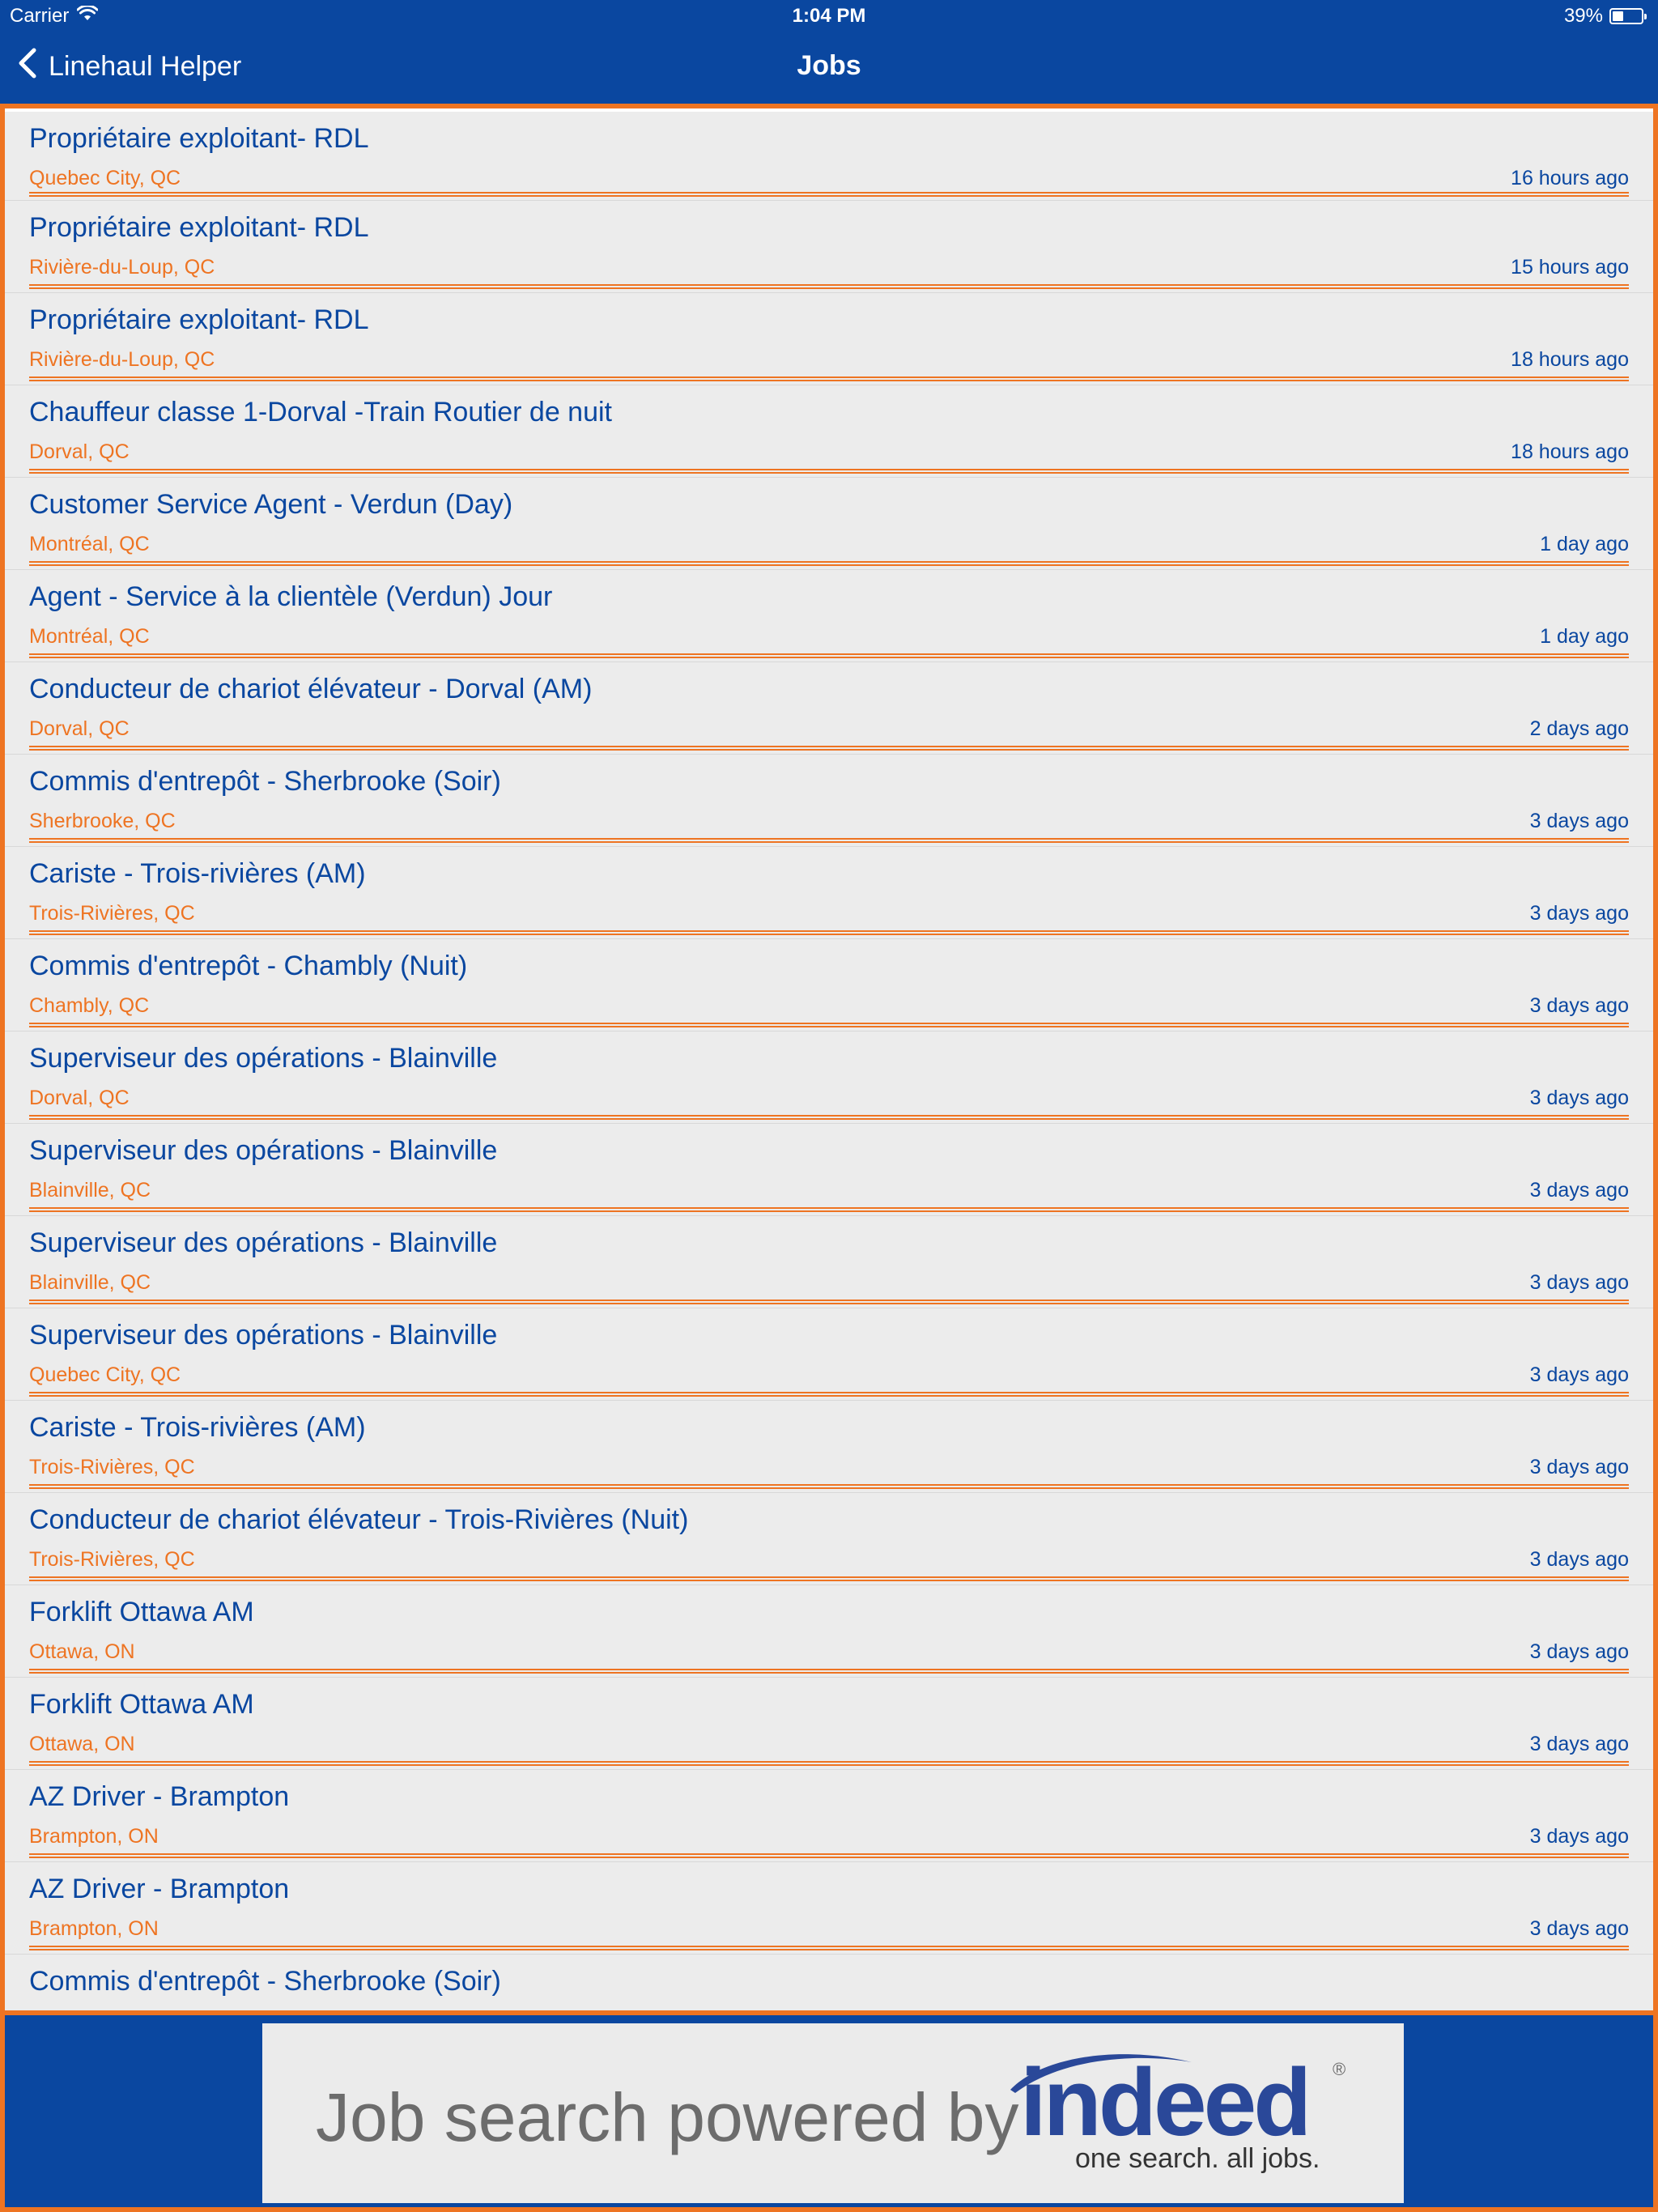  What do you see at coordinates (667, 2117) in the screenshot?
I see `banner-text: Job search powered by` at bounding box center [667, 2117].